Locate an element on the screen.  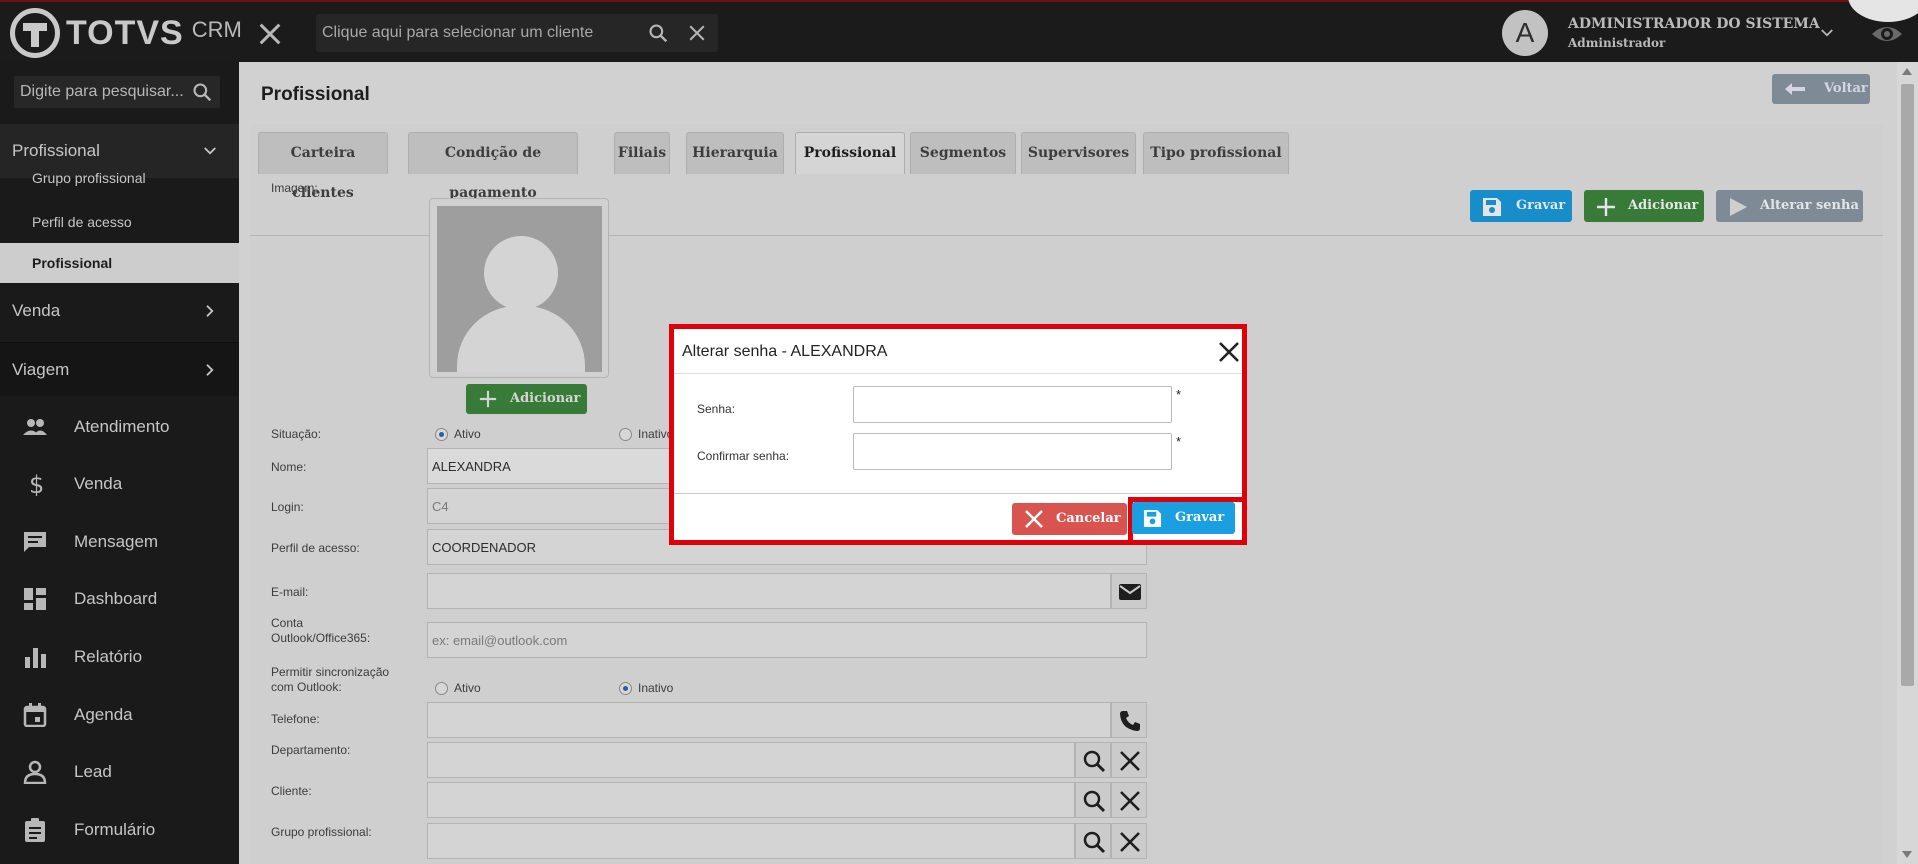
dialog-title: Alterar senha - ALEXANDRA is located at coordinates (785, 351).